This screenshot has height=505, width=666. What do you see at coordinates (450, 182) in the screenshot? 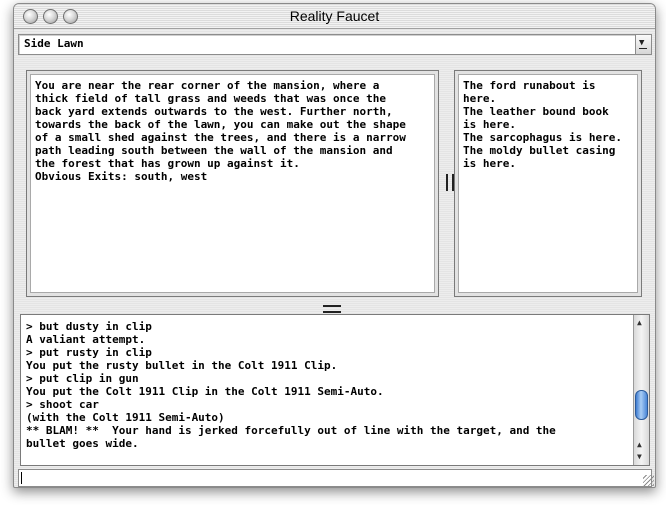
I see `vertical-split-handle` at bounding box center [450, 182].